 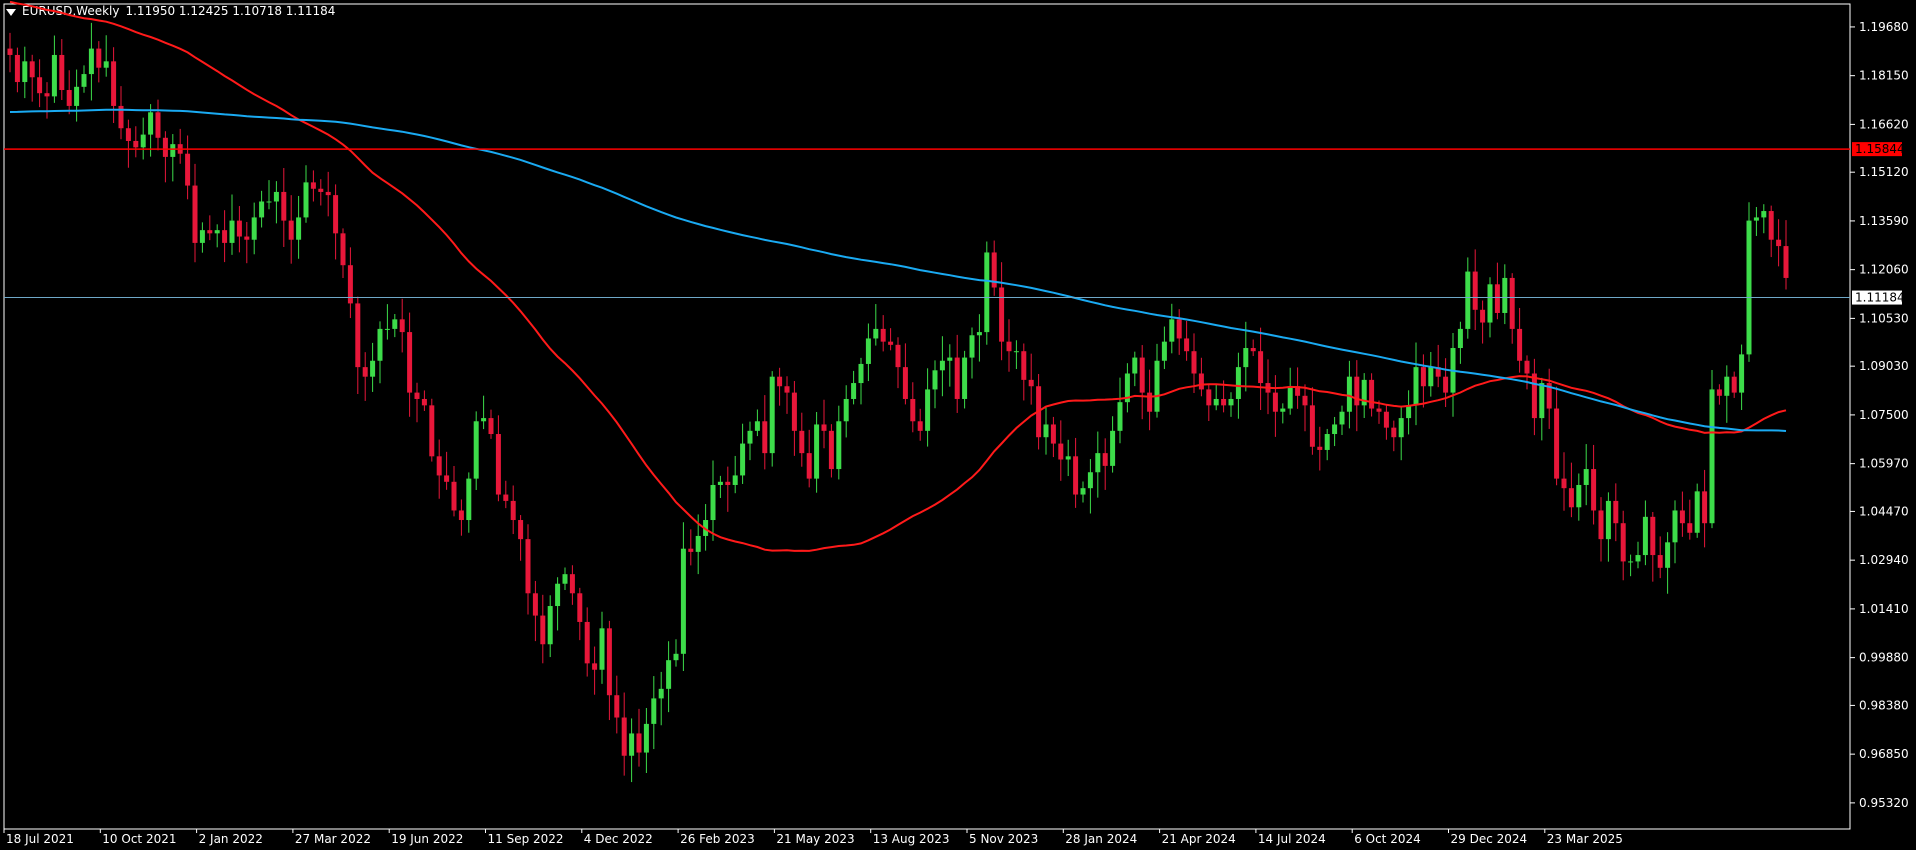 What do you see at coordinates (815, 839) in the screenshot?
I see `x-tick-label: 21 May 2023` at bounding box center [815, 839].